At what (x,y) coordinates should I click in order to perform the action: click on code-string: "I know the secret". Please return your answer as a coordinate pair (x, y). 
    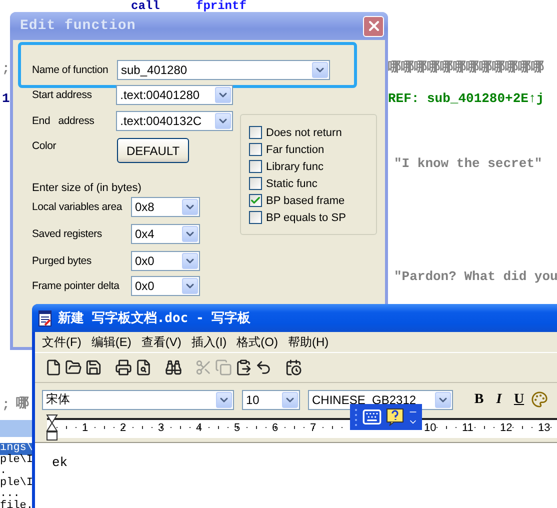
    Looking at the image, I should click on (468, 163).